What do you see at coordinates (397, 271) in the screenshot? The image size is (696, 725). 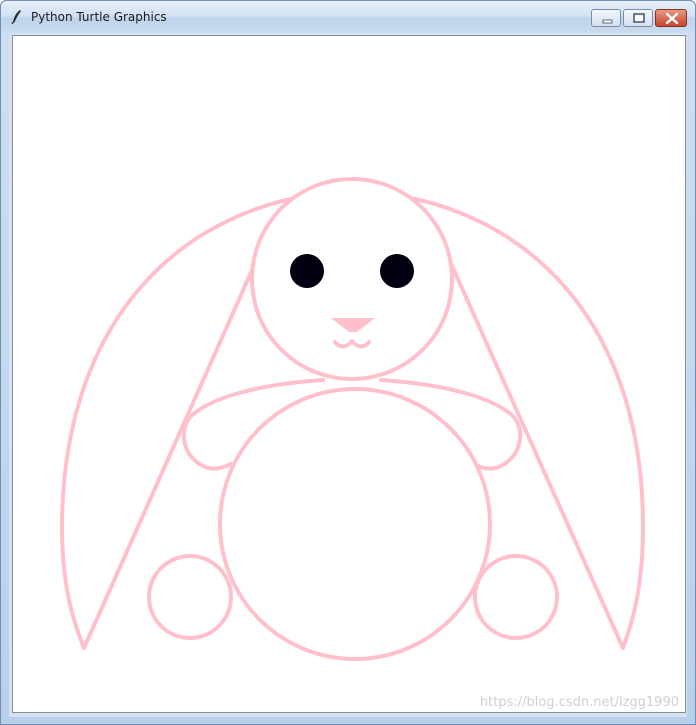 I see `right-eye` at bounding box center [397, 271].